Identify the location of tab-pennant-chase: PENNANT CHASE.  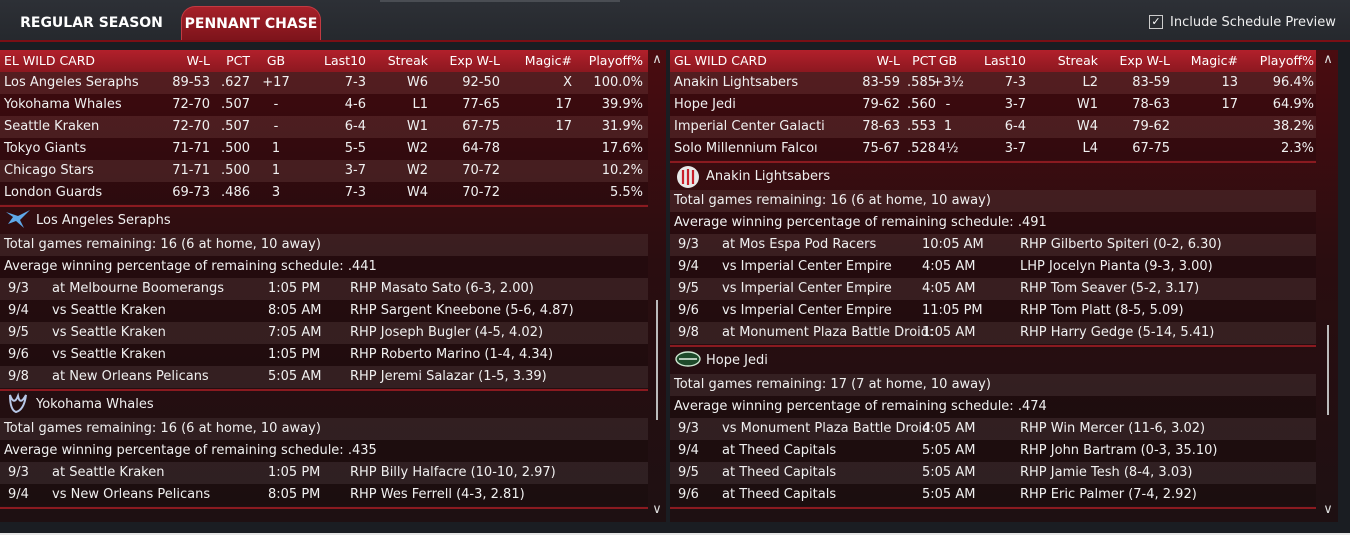
(251, 23).